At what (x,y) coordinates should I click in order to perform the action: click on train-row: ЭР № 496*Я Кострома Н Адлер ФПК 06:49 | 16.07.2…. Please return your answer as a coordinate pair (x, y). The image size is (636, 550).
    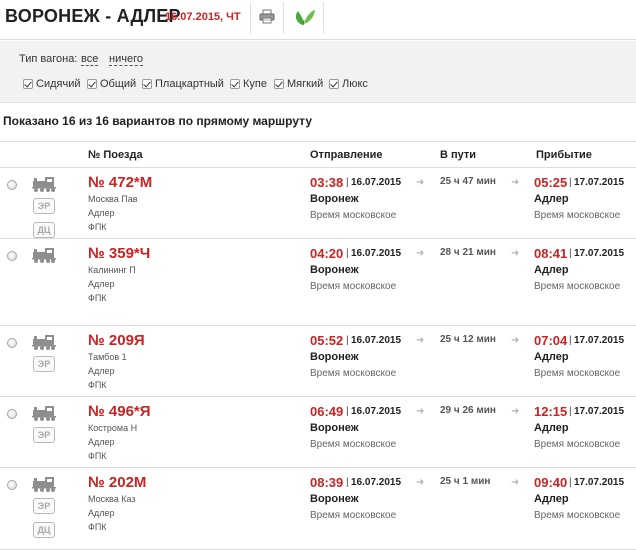
    Looking at the image, I should click on (318, 432).